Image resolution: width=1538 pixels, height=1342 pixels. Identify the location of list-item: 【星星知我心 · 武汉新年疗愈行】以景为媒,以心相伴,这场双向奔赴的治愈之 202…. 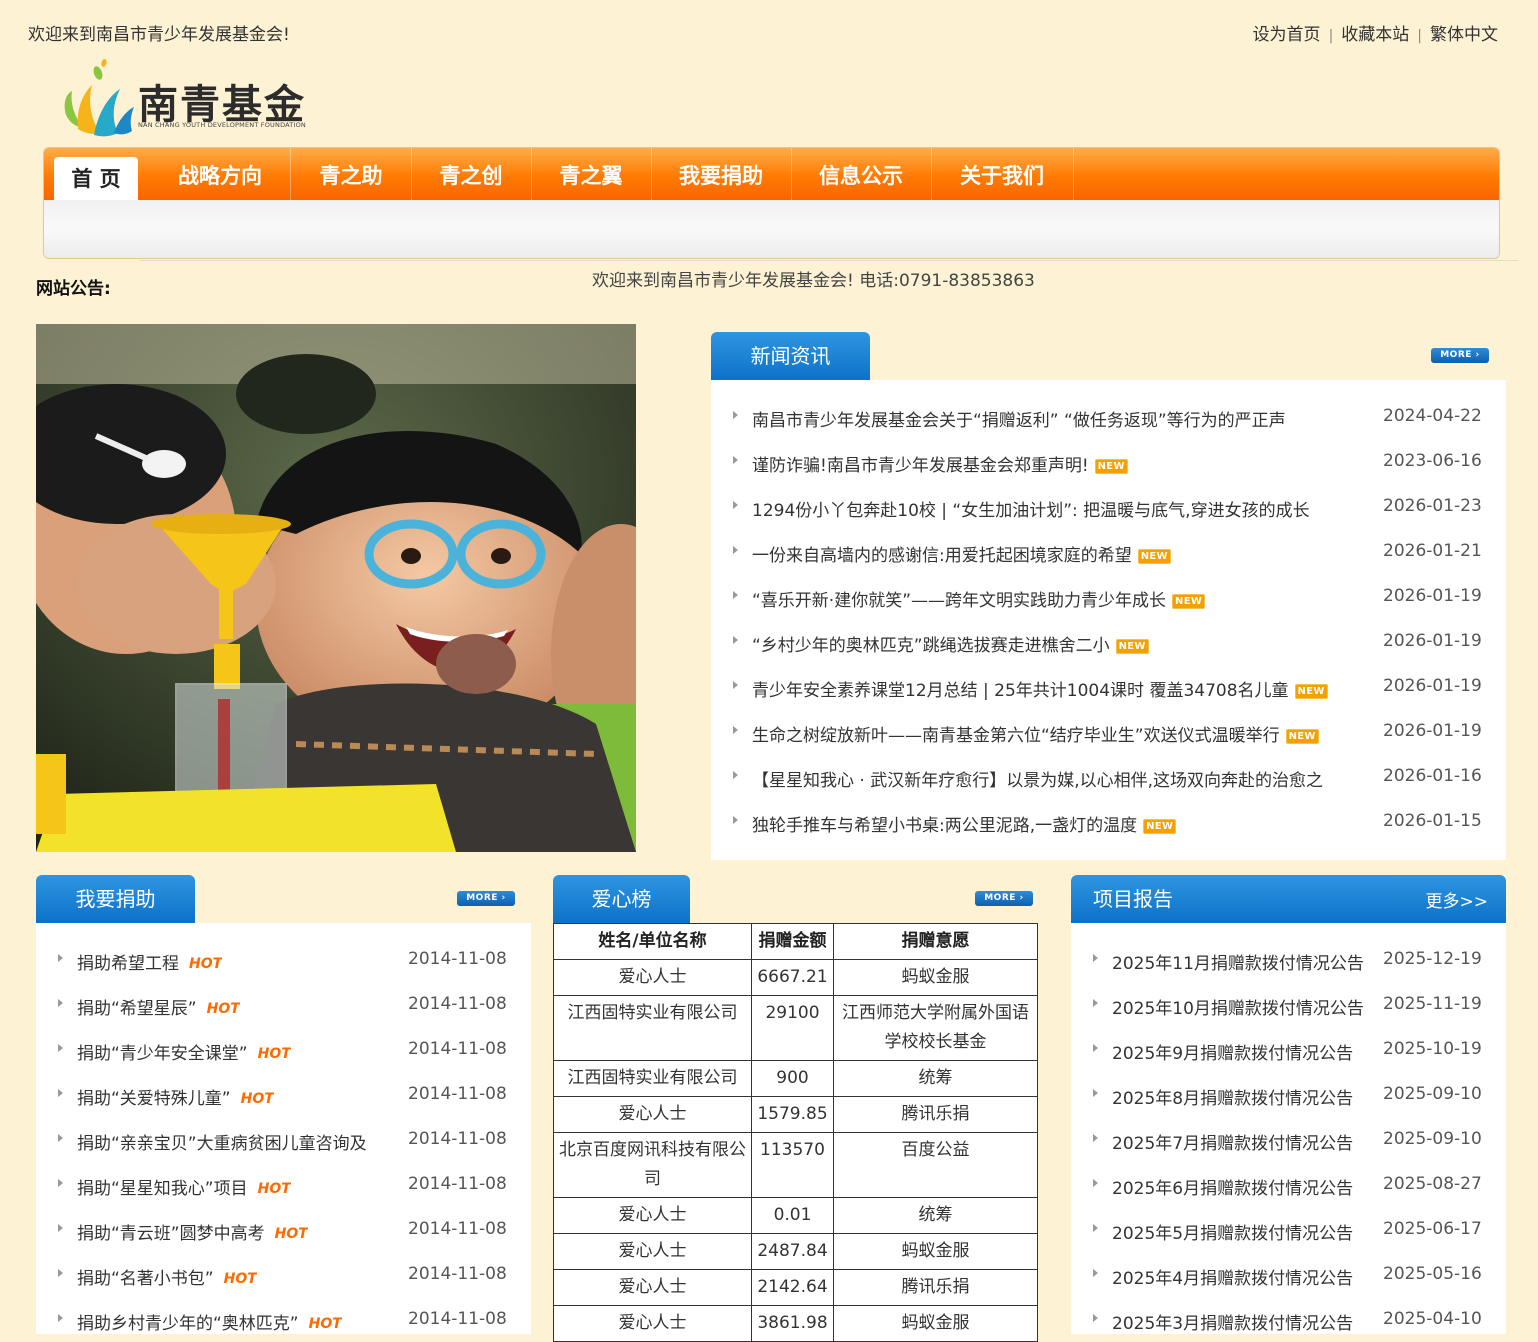
(1108, 776).